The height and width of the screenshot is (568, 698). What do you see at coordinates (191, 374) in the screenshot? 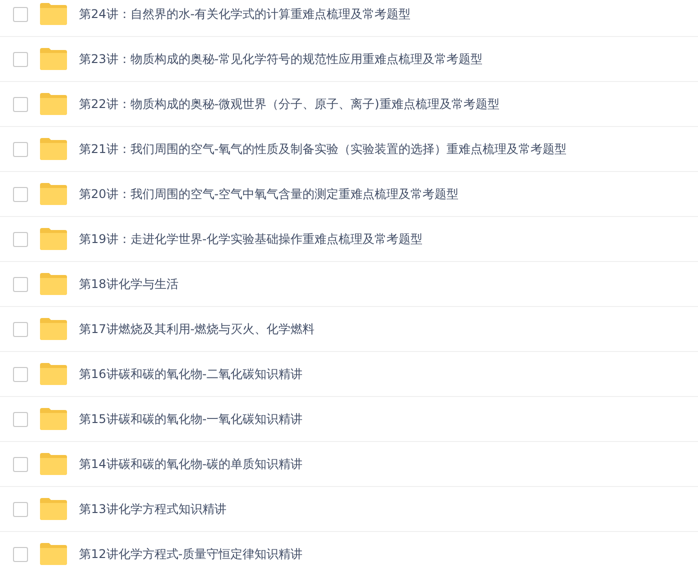
I see `folder-name: 第16讲碳和碳的氧化物-二氧化碳知识精讲` at bounding box center [191, 374].